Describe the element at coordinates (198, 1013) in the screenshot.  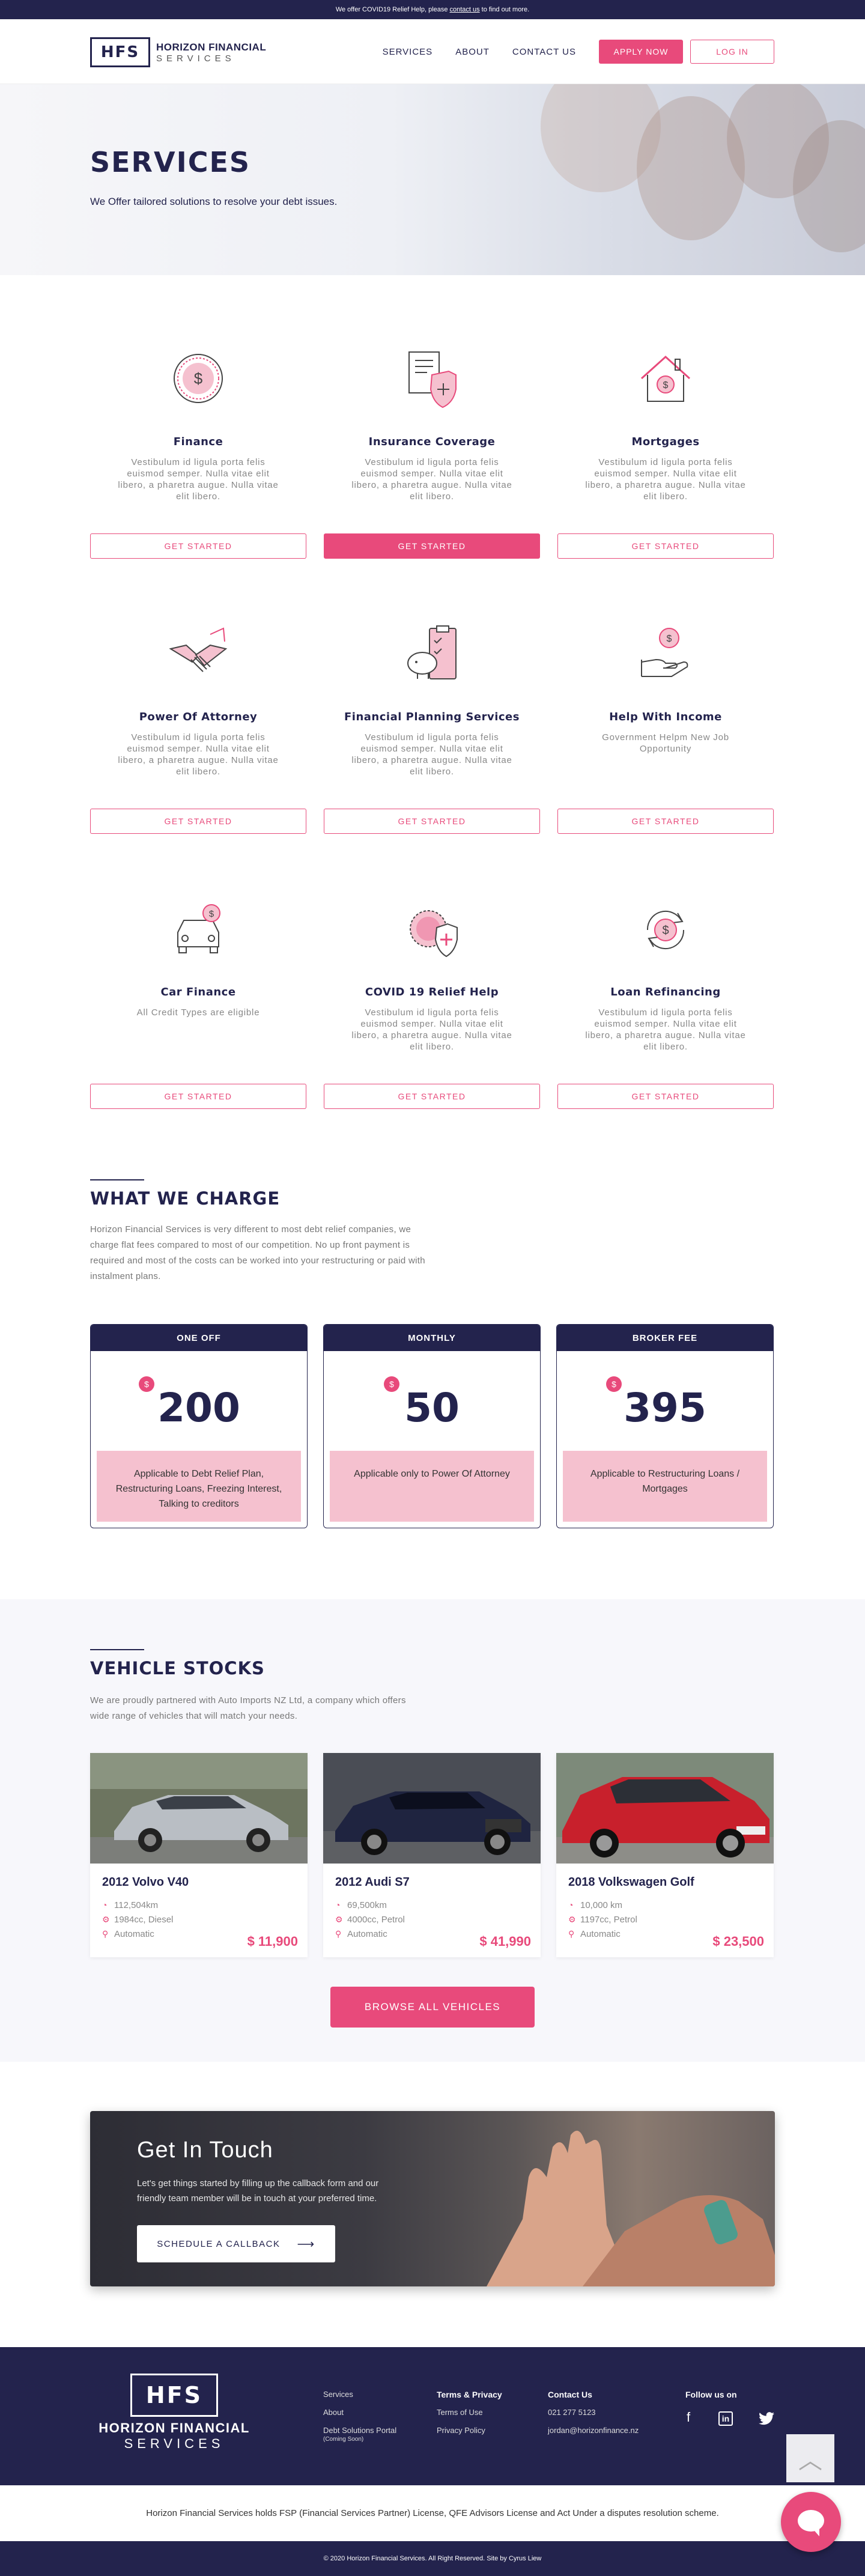
I see `service-text: All Credit Types are eligible` at that location.